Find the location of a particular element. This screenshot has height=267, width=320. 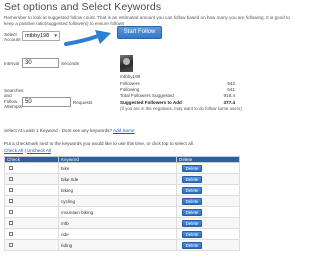

searches-input: 50 is located at coordinates (46, 102).